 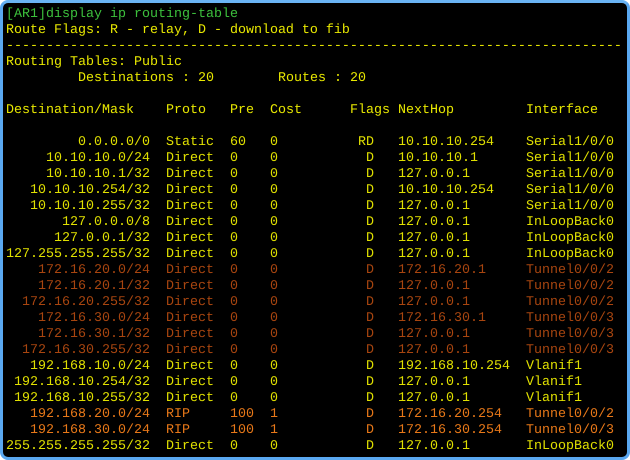 What do you see at coordinates (315, 31) in the screenshot?
I see `flags-legend: Route Flags: R - relay, D - download to fib` at bounding box center [315, 31].